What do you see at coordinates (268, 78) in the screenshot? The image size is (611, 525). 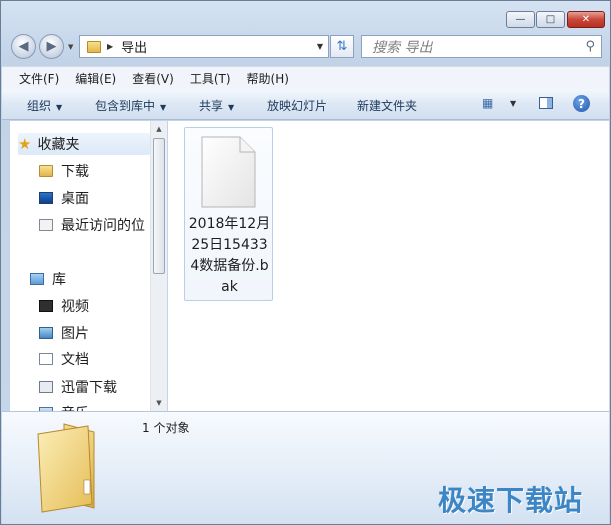 I see `menu-help: 帮助(H)` at bounding box center [268, 78].